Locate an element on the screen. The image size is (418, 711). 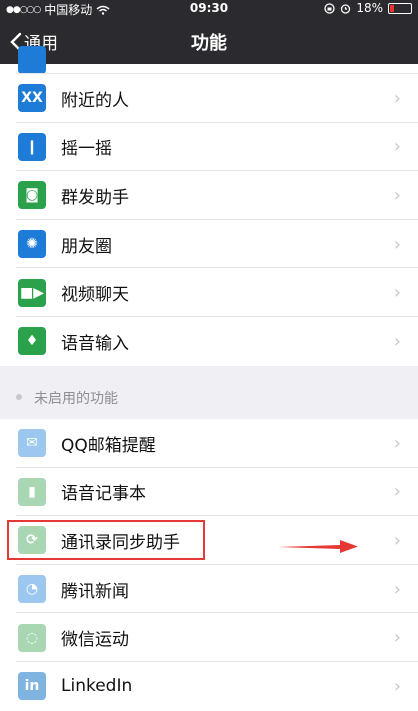
wechat-sport-icon: ◌ is located at coordinates (32, 637).